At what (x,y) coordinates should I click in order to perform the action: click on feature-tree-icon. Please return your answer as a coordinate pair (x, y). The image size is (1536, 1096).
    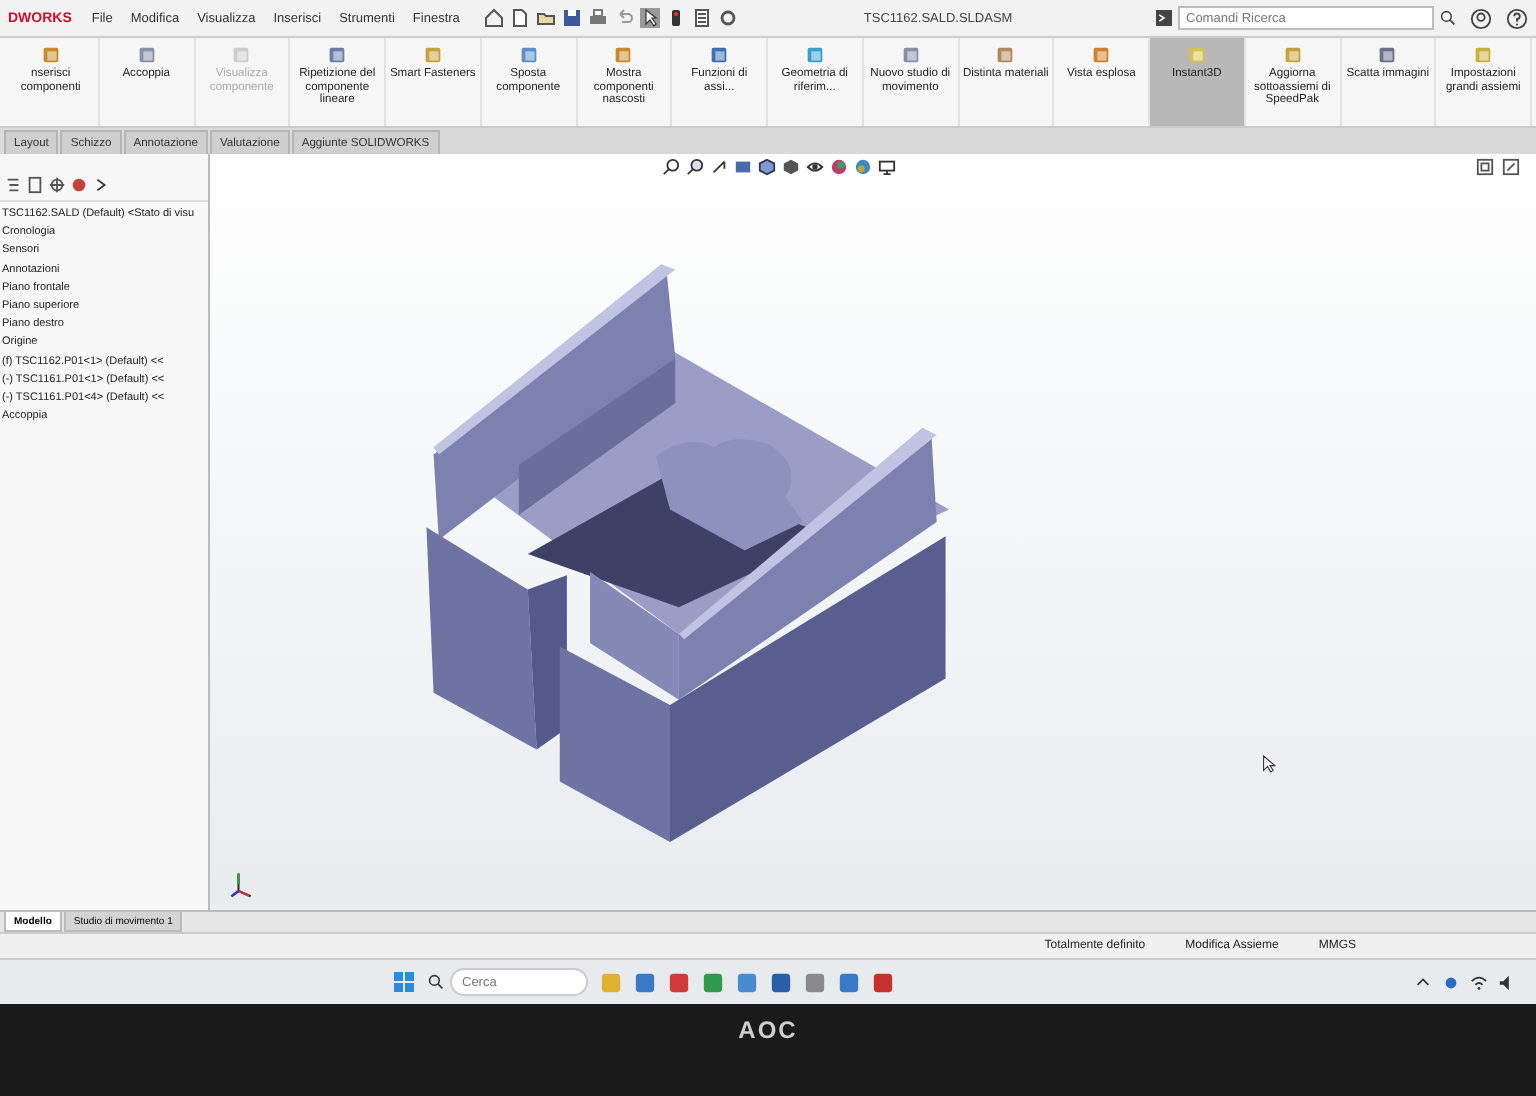
    Looking at the image, I should click on (13, 185).